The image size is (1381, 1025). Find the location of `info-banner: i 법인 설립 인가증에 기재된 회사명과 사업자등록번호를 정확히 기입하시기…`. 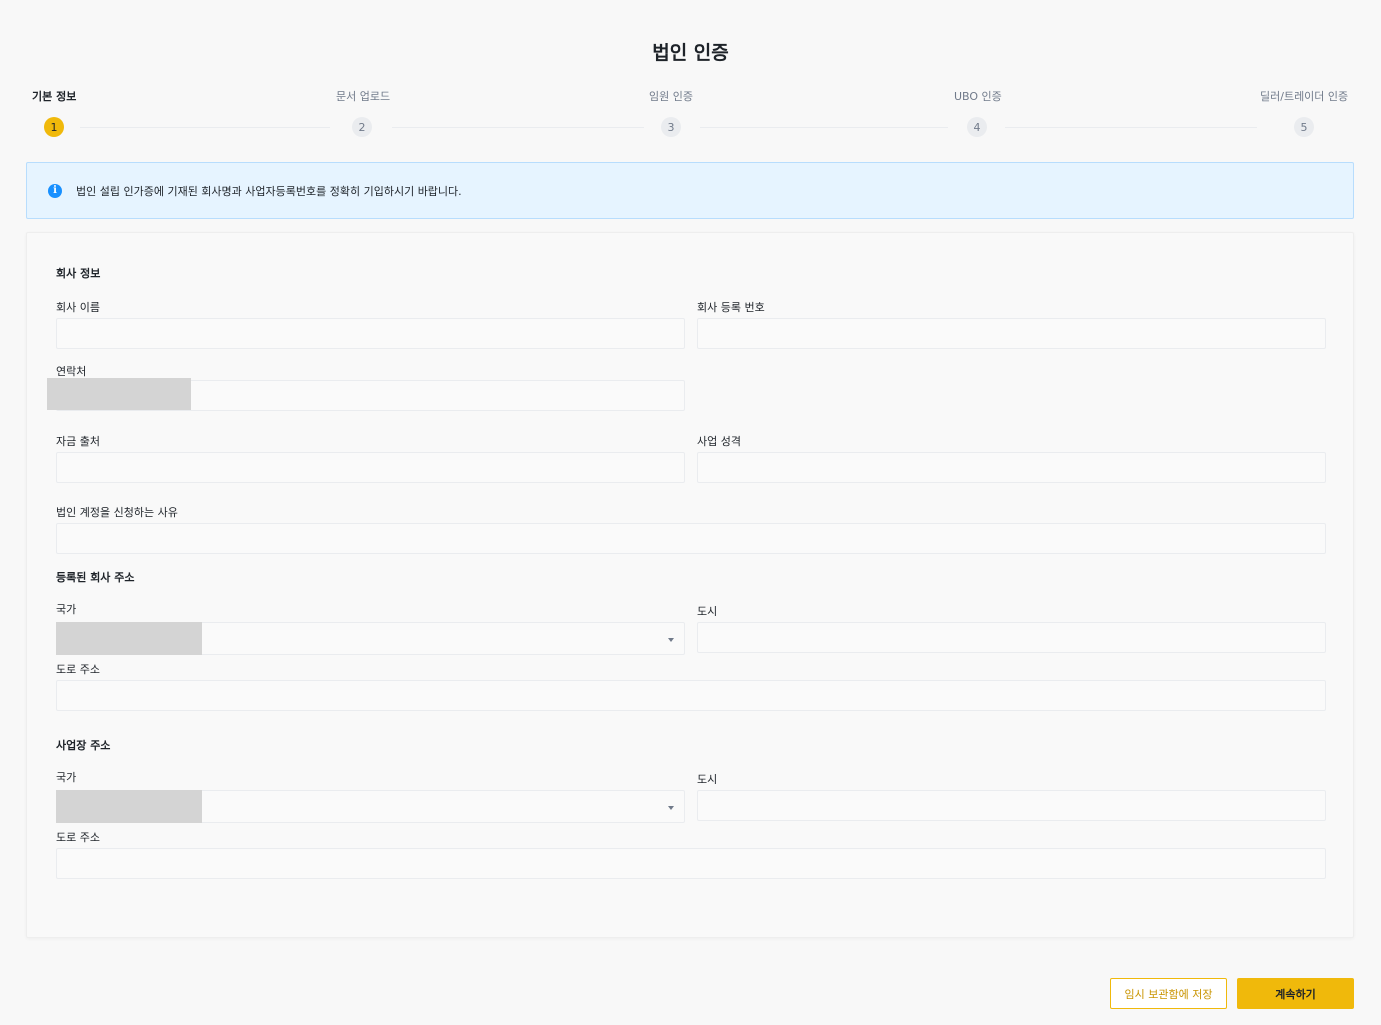

info-banner: i 법인 설립 인가증에 기재된 회사명과 사업자등록번호를 정확히 기입하시기… is located at coordinates (690, 190).